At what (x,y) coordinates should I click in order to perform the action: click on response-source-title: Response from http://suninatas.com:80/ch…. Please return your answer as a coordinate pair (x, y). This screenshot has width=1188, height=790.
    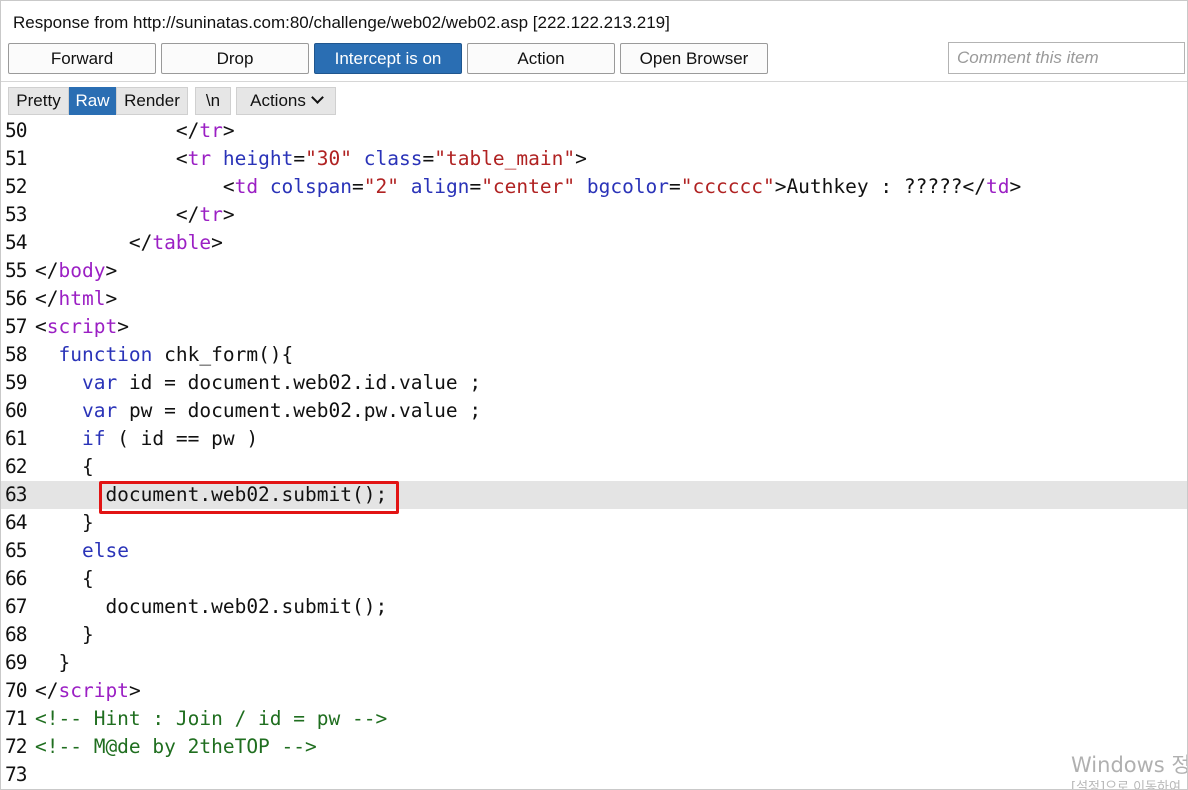
    Looking at the image, I should click on (341, 22).